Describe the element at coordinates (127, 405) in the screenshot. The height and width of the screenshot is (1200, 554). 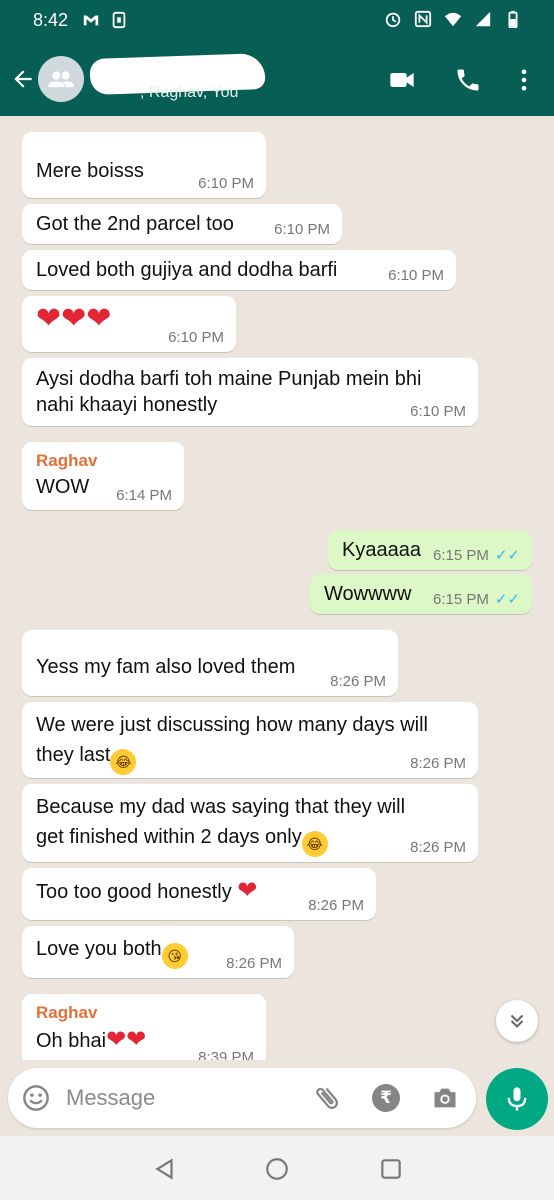
I see `message-text-line: nahi khaayi honestly` at that location.